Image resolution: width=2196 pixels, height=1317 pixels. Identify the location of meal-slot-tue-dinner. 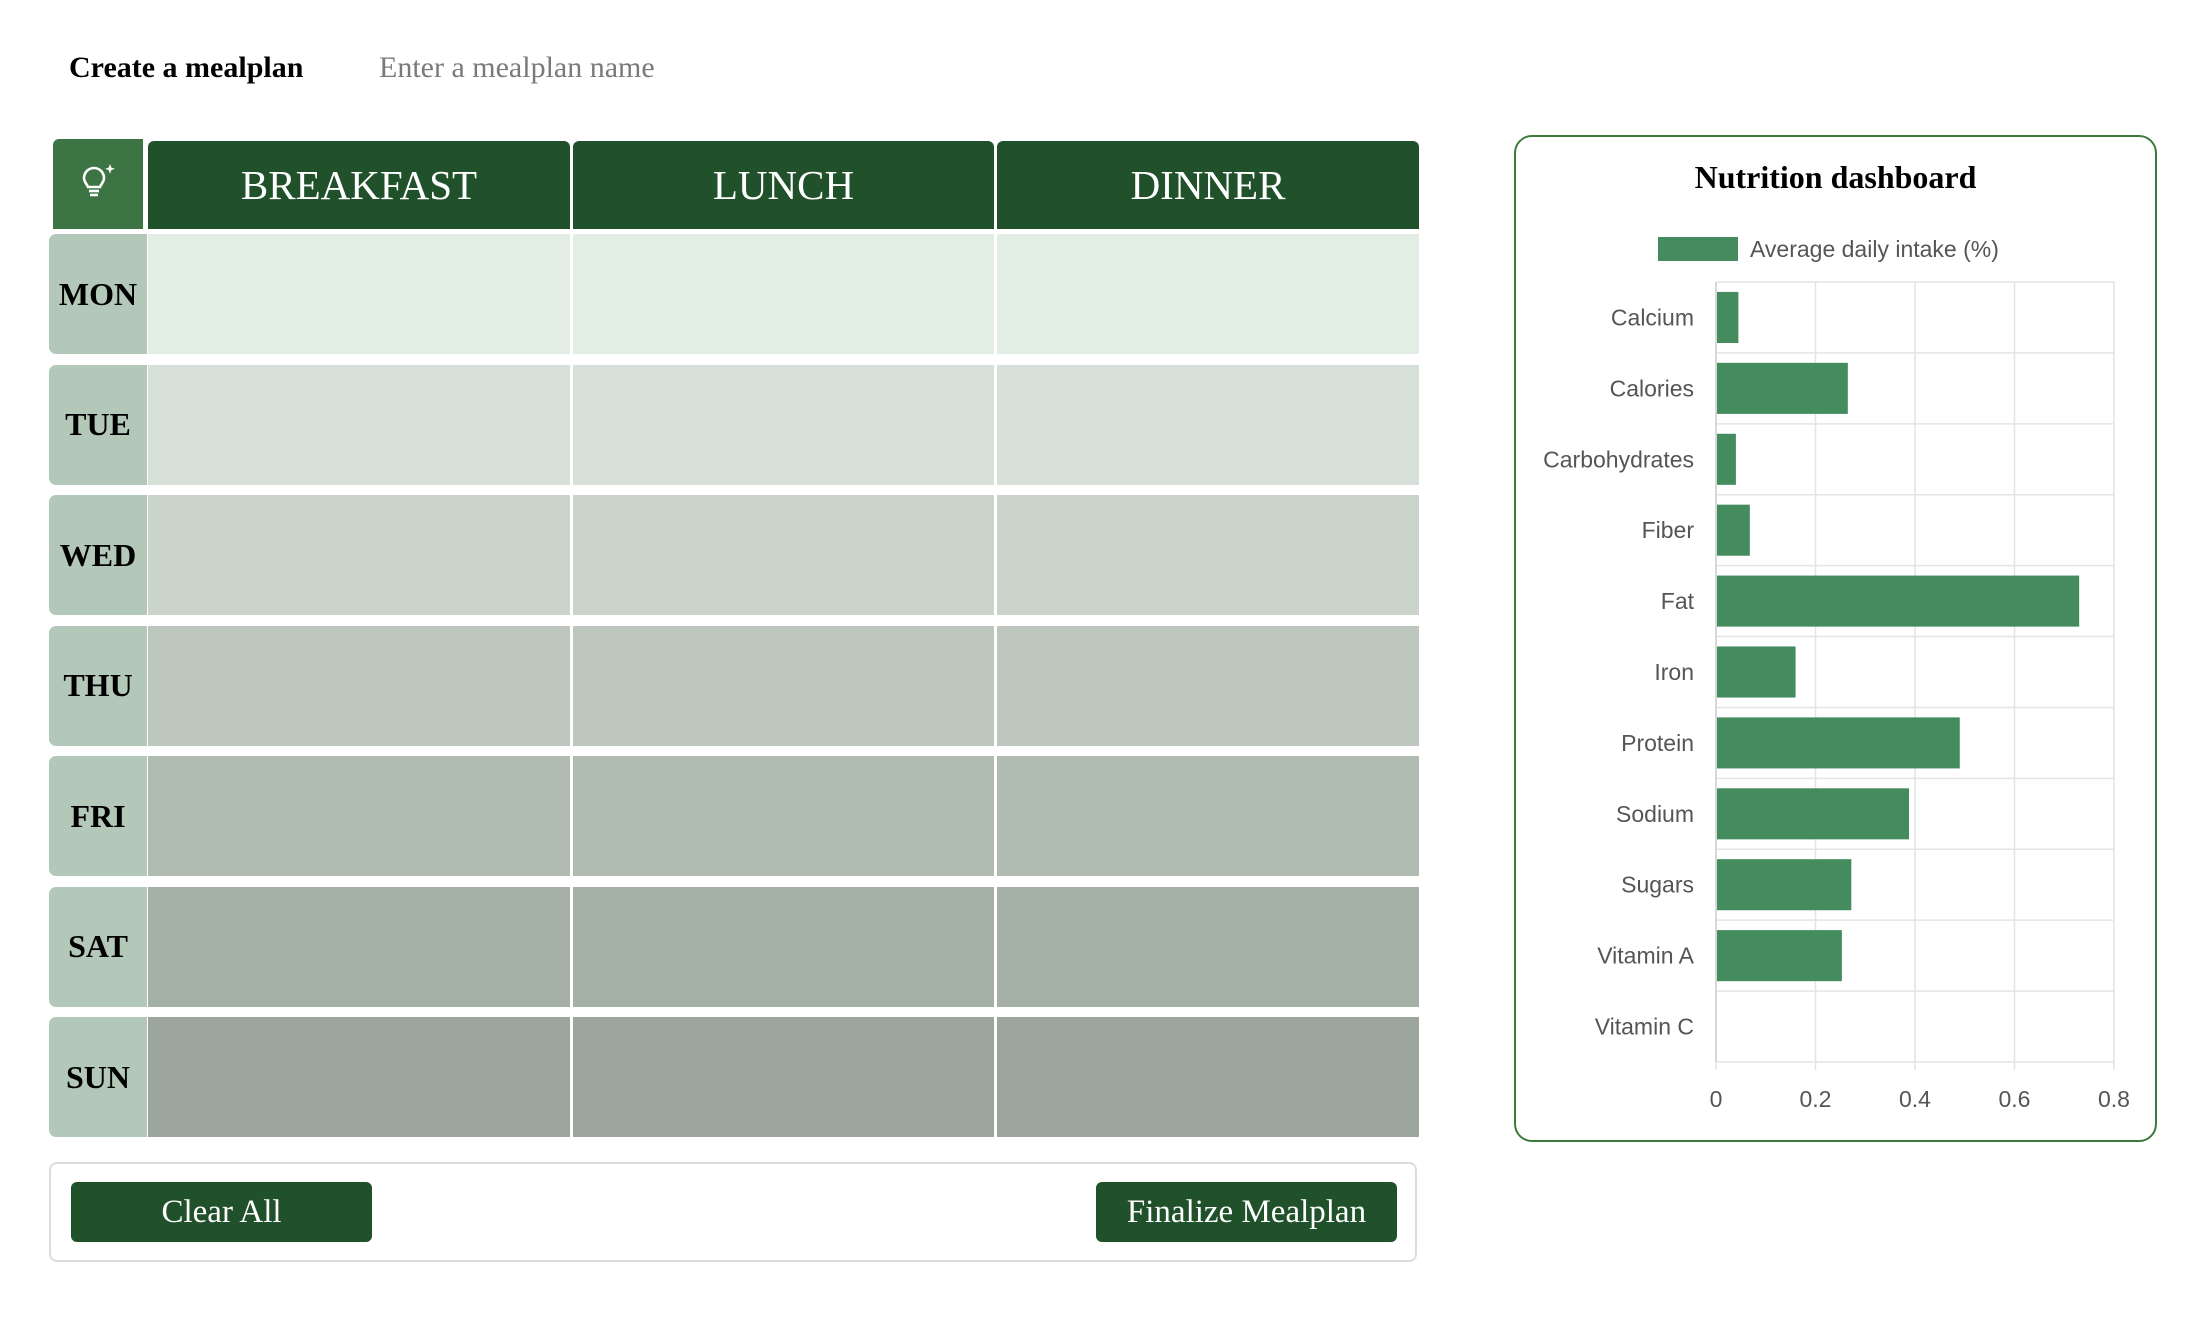
(1208, 424).